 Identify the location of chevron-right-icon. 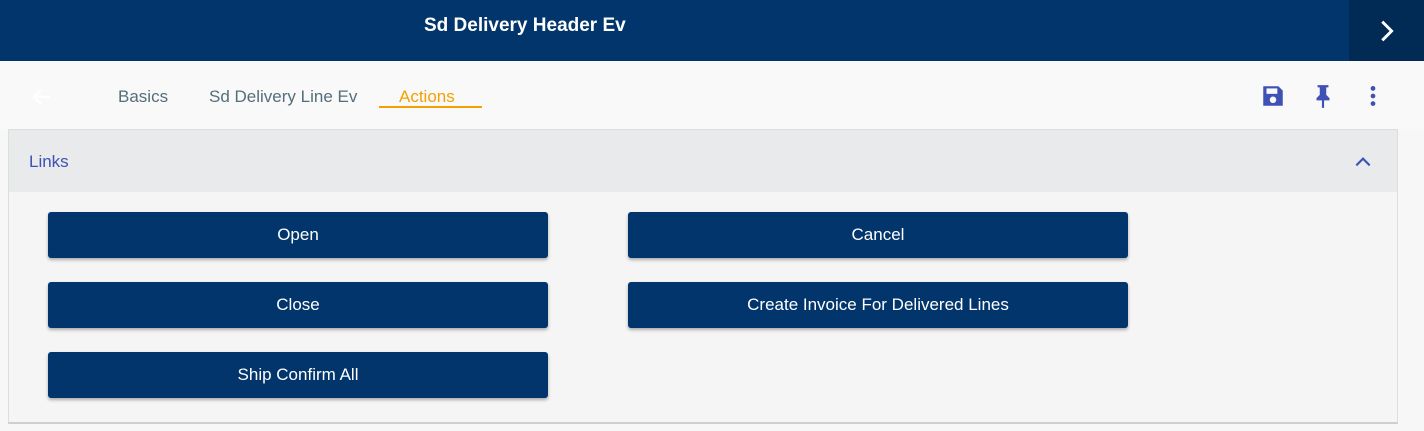
(1387, 30).